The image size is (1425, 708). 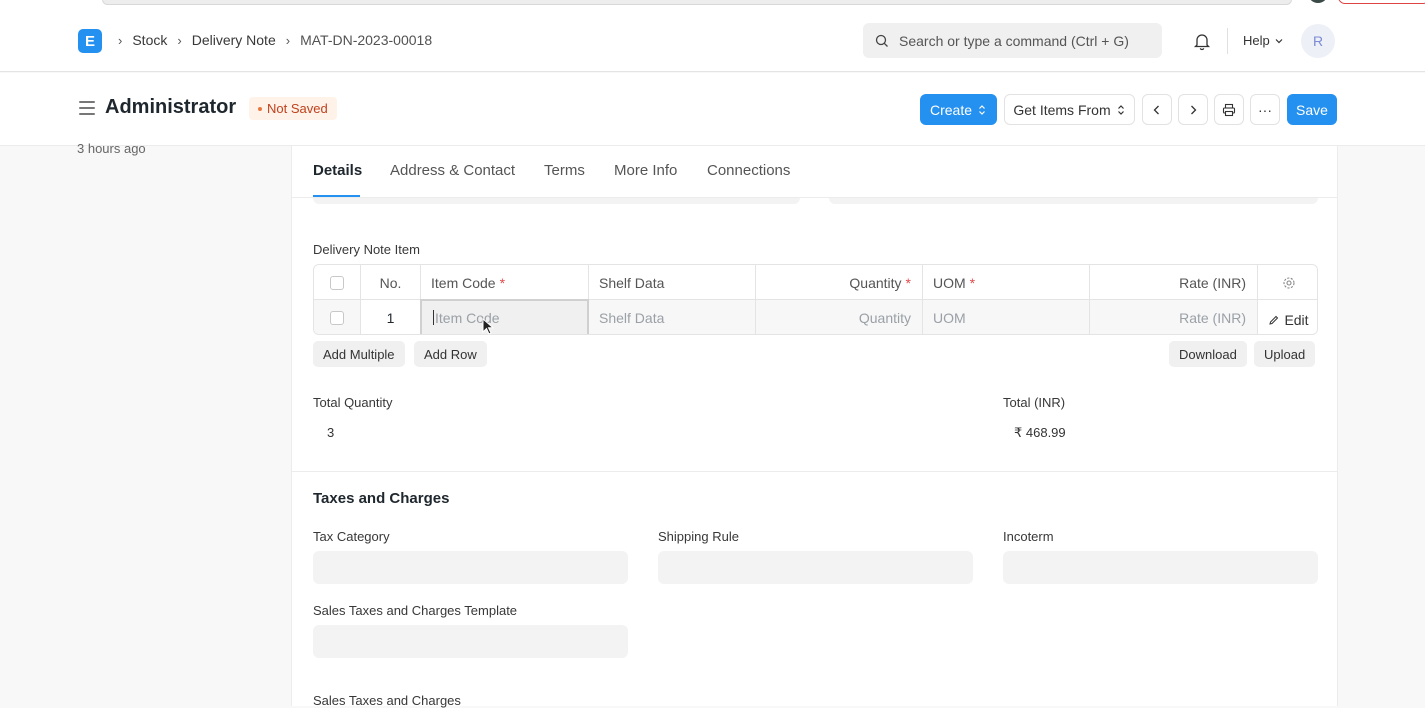 I want to click on taxes-template-field, so click(x=470, y=641).